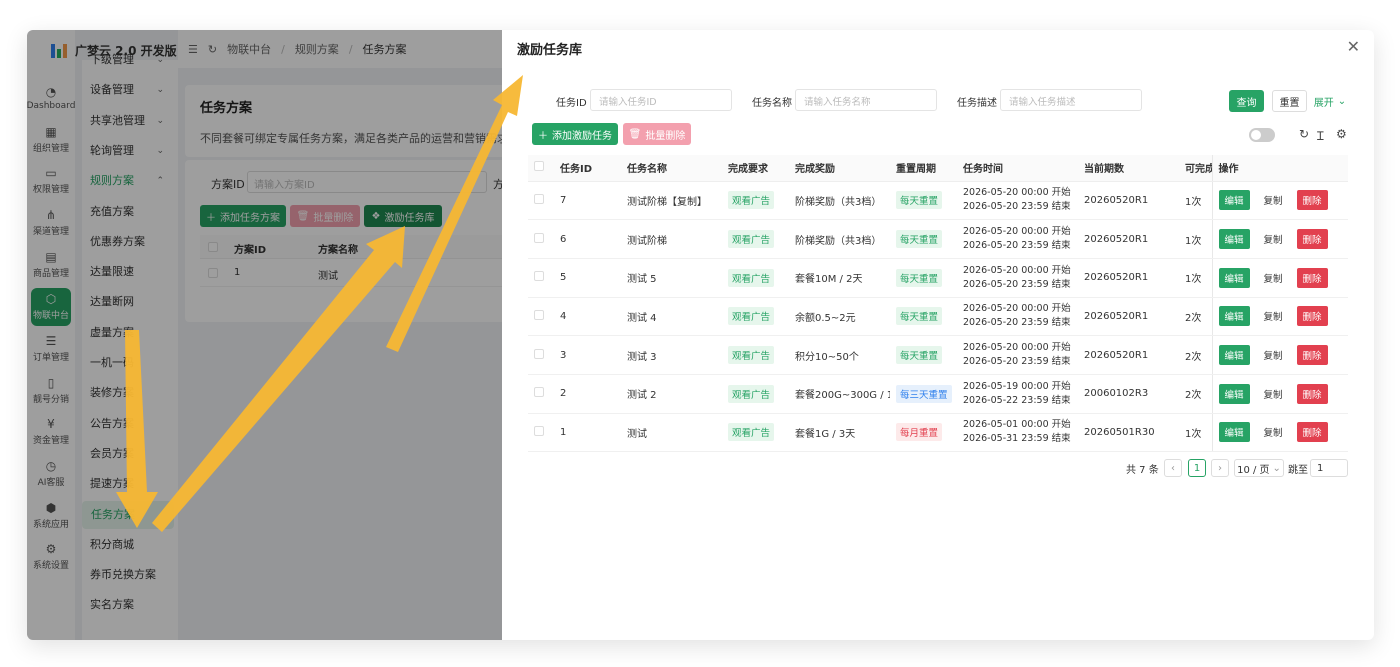 This screenshot has height=667, width=1400. Describe the element at coordinates (1195, 168) in the screenshot. I see `header-completable-times: 可完成次数` at that location.